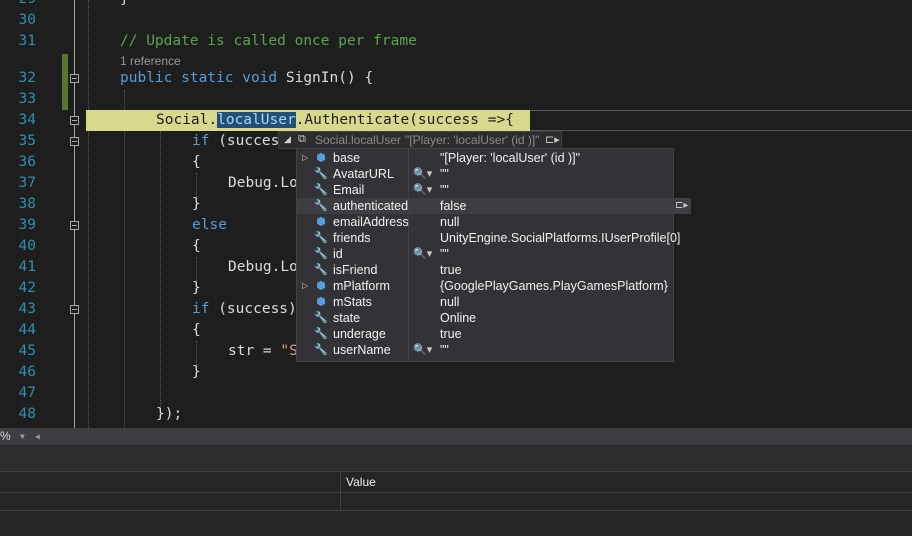 This screenshot has height=536, width=912. Describe the element at coordinates (247, 78) in the screenshot. I see `code-line: public static void SignIn() {` at that location.